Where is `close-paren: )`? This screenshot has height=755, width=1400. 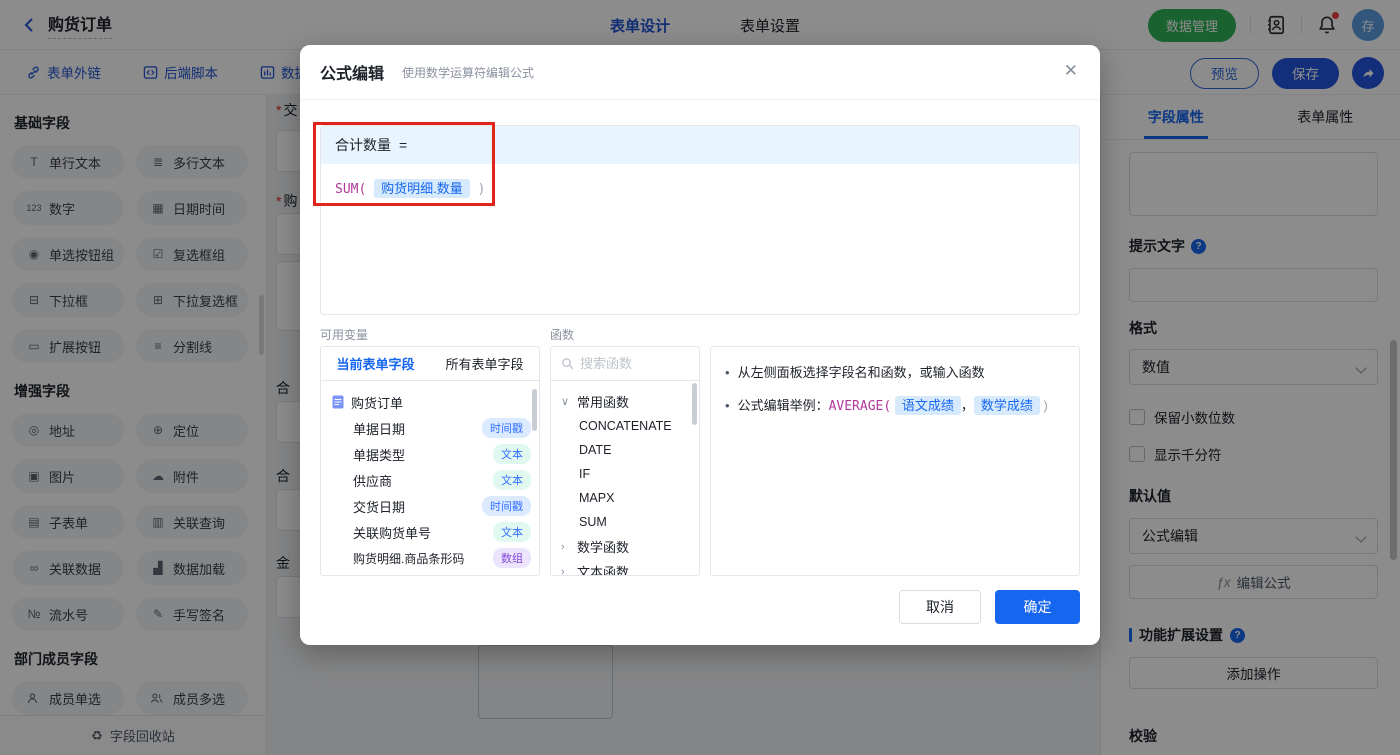
close-paren: ) is located at coordinates (481, 189).